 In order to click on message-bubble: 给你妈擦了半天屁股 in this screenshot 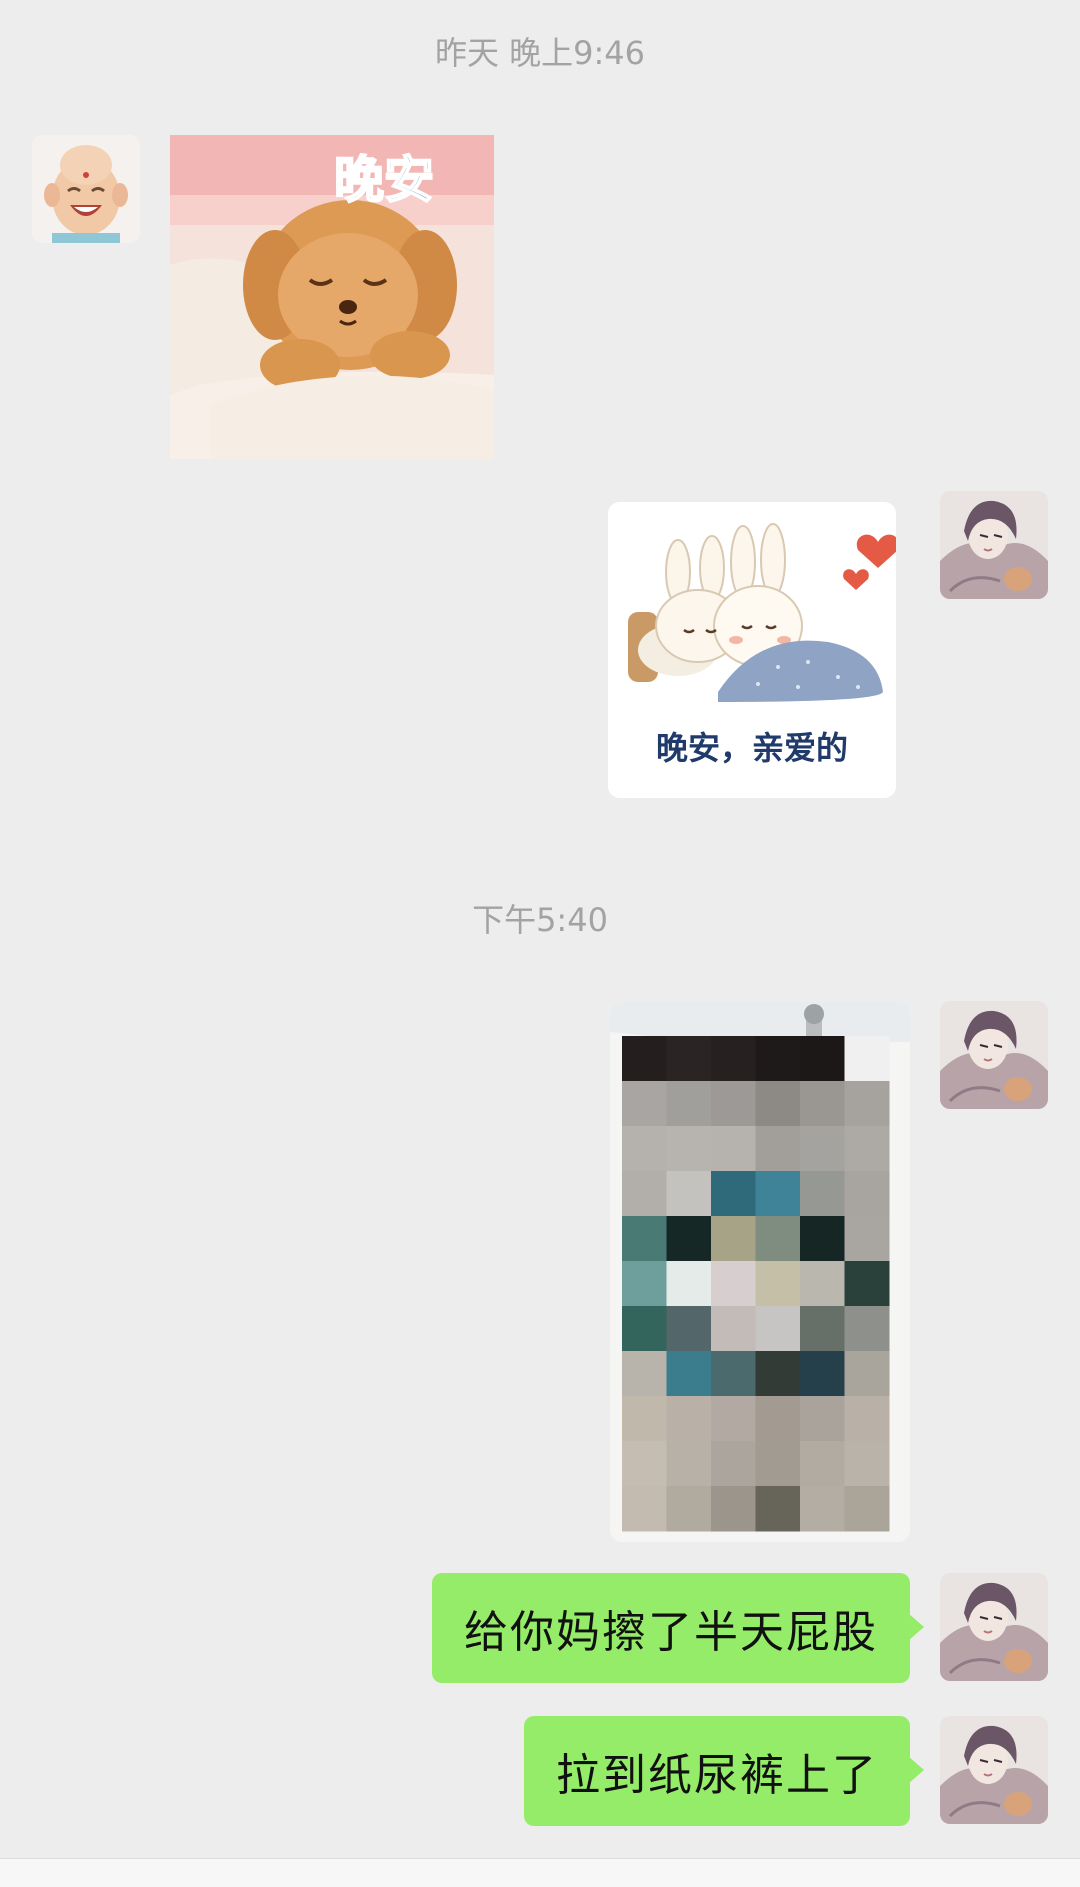, I will do `click(678, 1628)`.